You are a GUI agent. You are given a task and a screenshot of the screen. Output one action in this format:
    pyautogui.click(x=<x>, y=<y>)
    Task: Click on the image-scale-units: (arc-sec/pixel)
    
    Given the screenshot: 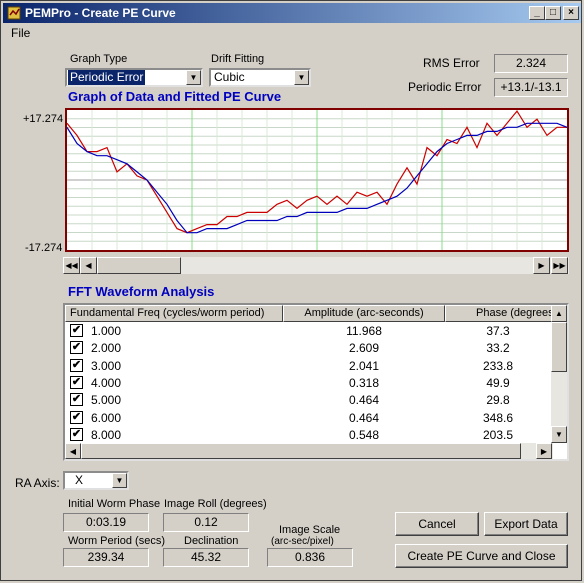 What is the action you would take?
    pyautogui.click(x=302, y=541)
    